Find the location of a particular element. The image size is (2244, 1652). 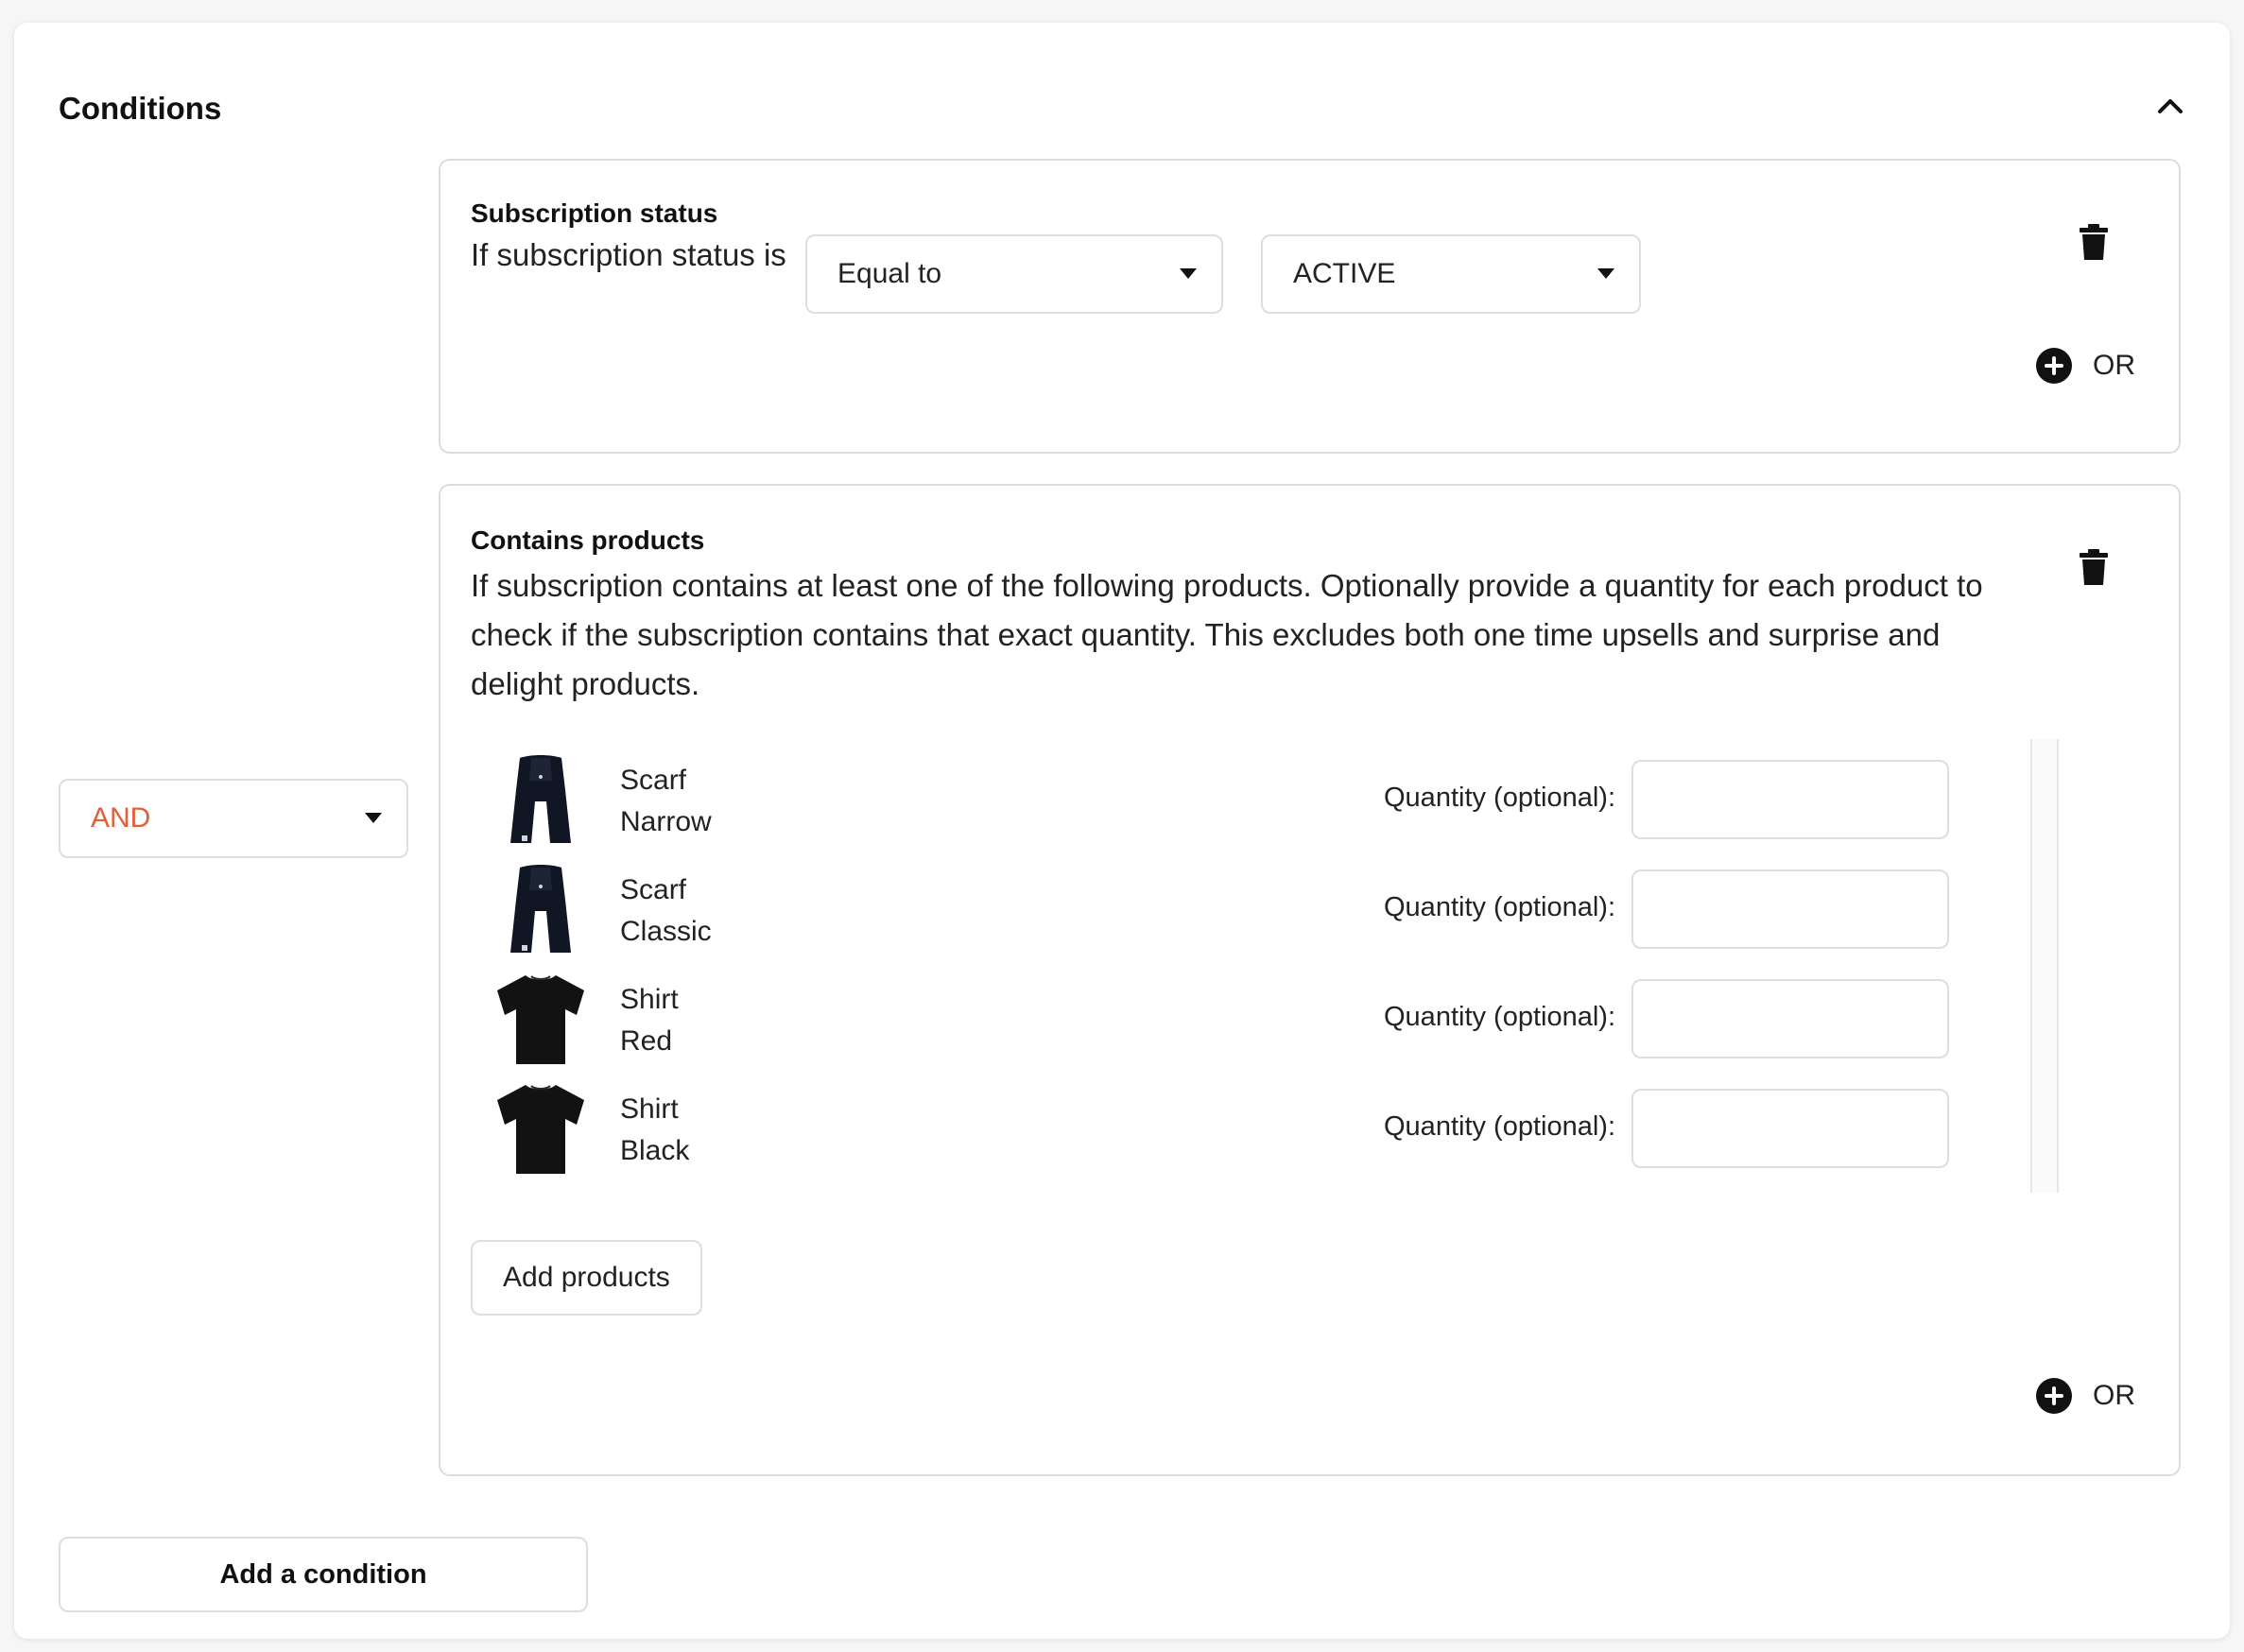

logic-operator-value: AND is located at coordinates (121, 818).